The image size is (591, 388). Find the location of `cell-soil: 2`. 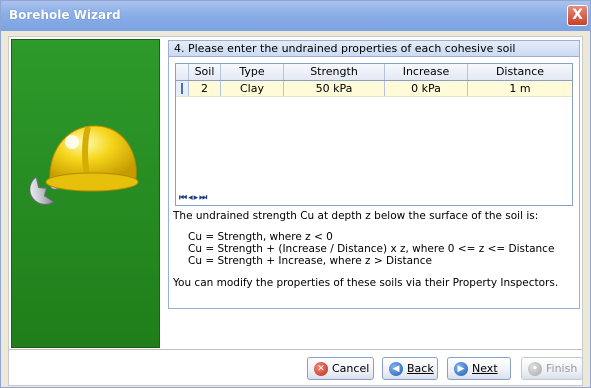

cell-soil: 2 is located at coordinates (205, 88).